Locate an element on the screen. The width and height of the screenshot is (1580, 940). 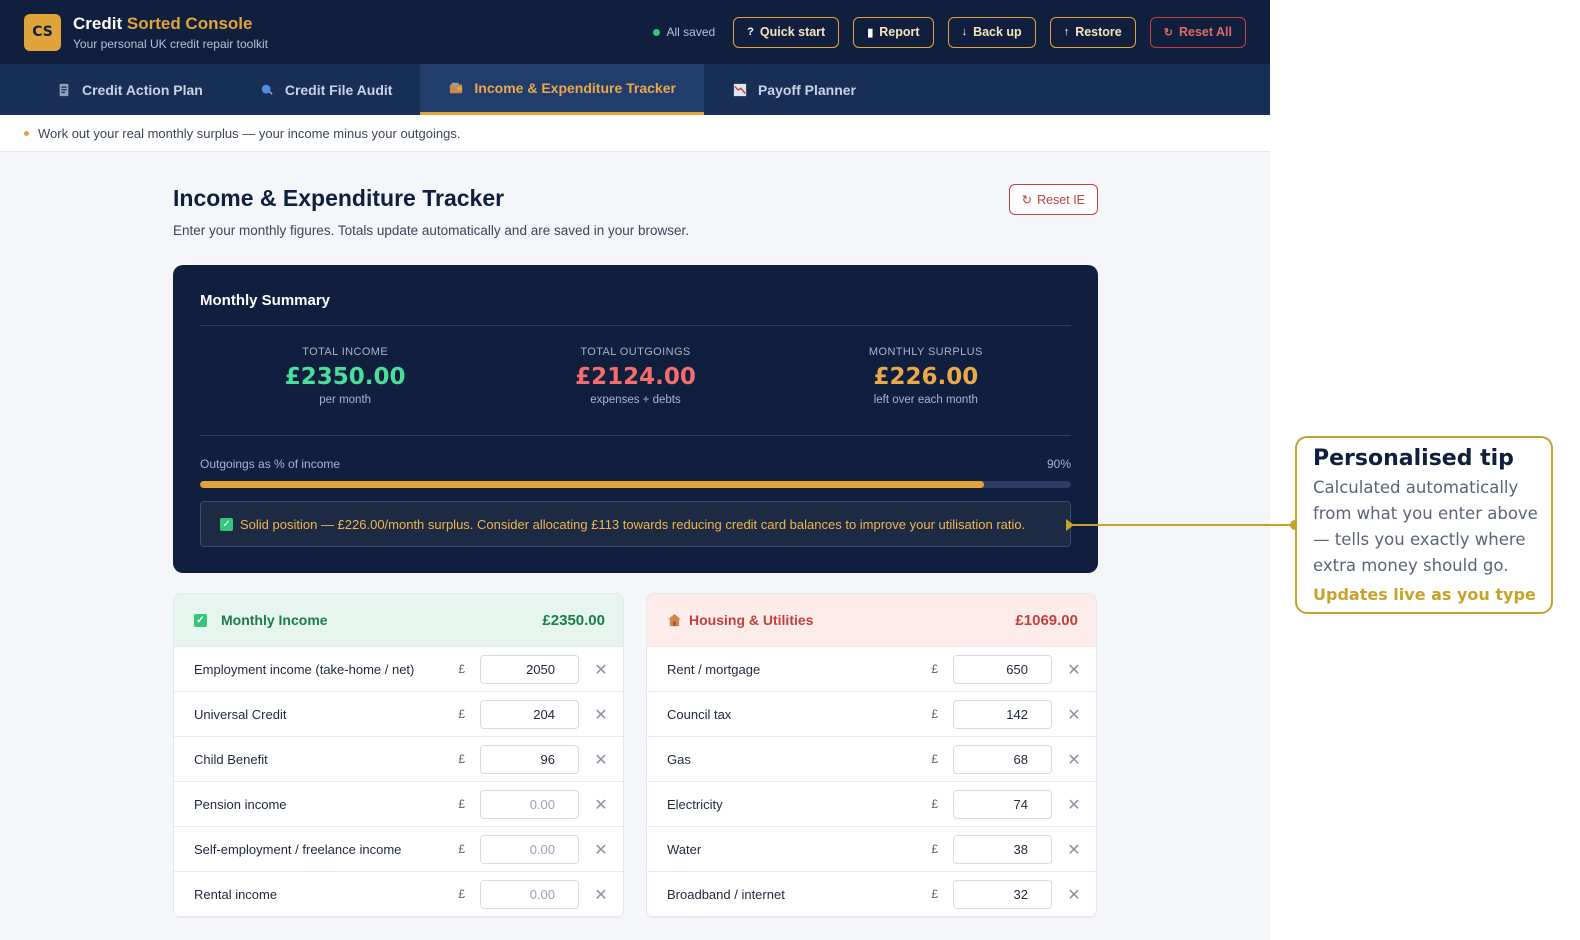
tab-credit-file-audit: Credit File Audit is located at coordinates (326, 89).